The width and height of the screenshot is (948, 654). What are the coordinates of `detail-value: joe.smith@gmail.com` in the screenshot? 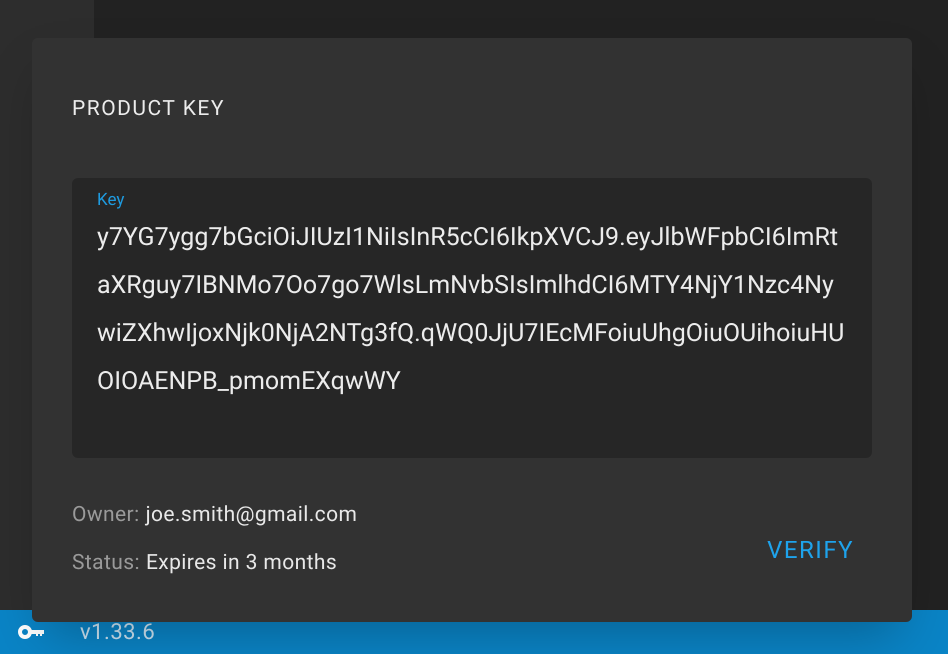 It's located at (252, 515).